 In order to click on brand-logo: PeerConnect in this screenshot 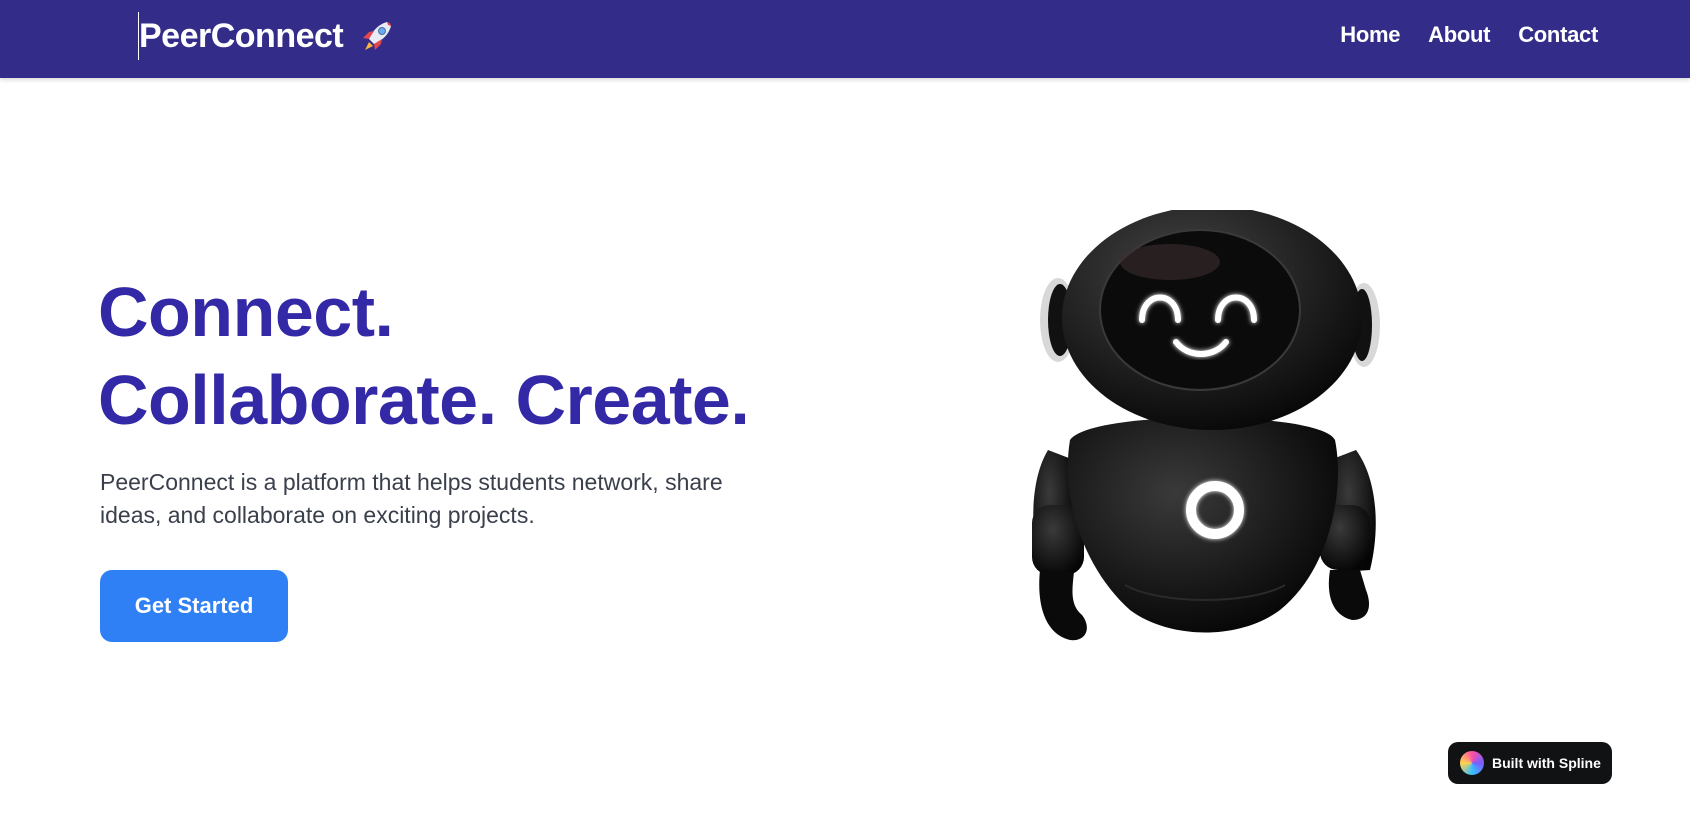, I will do `click(267, 36)`.